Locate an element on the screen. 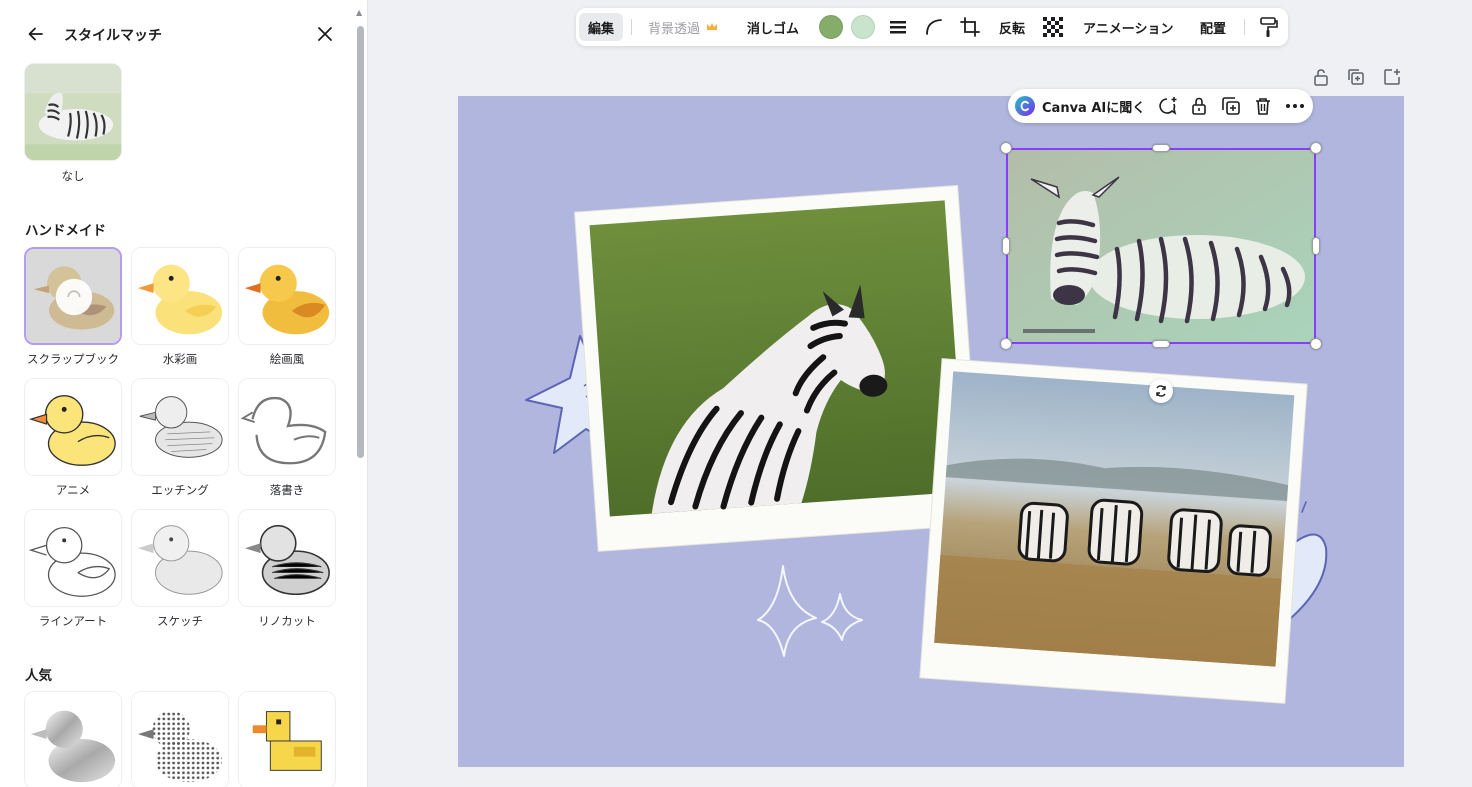  style-painting-thumbnail is located at coordinates (287, 296).